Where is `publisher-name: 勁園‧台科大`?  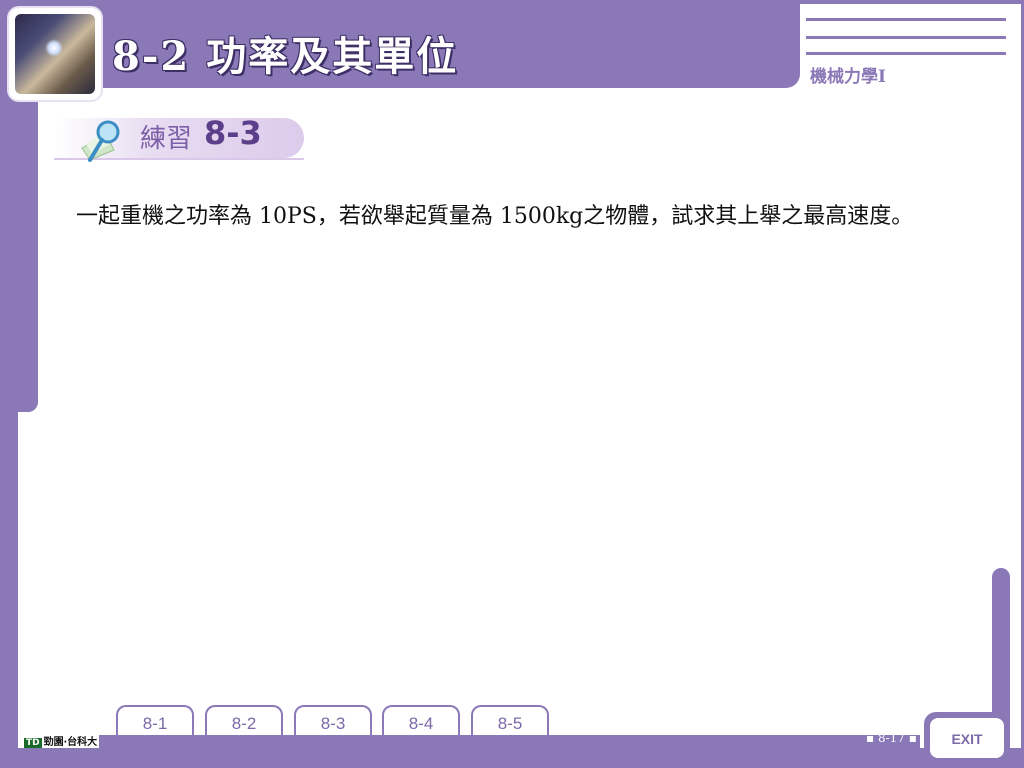
publisher-name: 勁園‧台科大 is located at coordinates (70, 742).